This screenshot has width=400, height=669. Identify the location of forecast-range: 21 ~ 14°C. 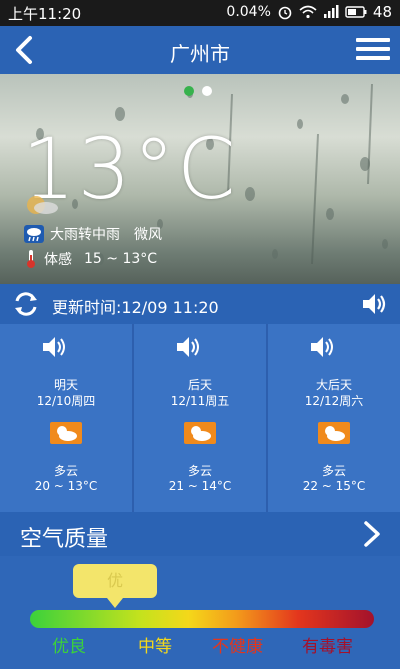
(200, 486).